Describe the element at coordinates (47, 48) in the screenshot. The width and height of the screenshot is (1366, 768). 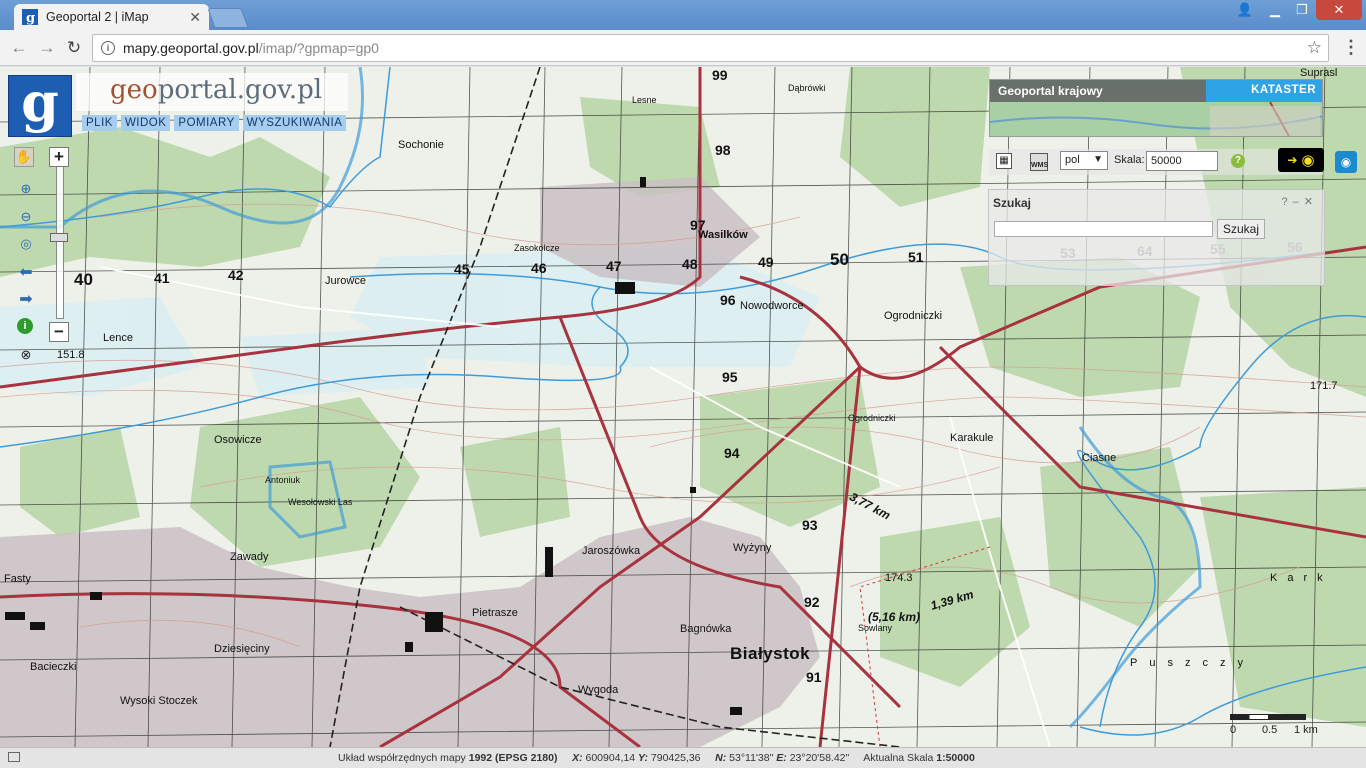
I see `forward-arrow-icon: →` at that location.